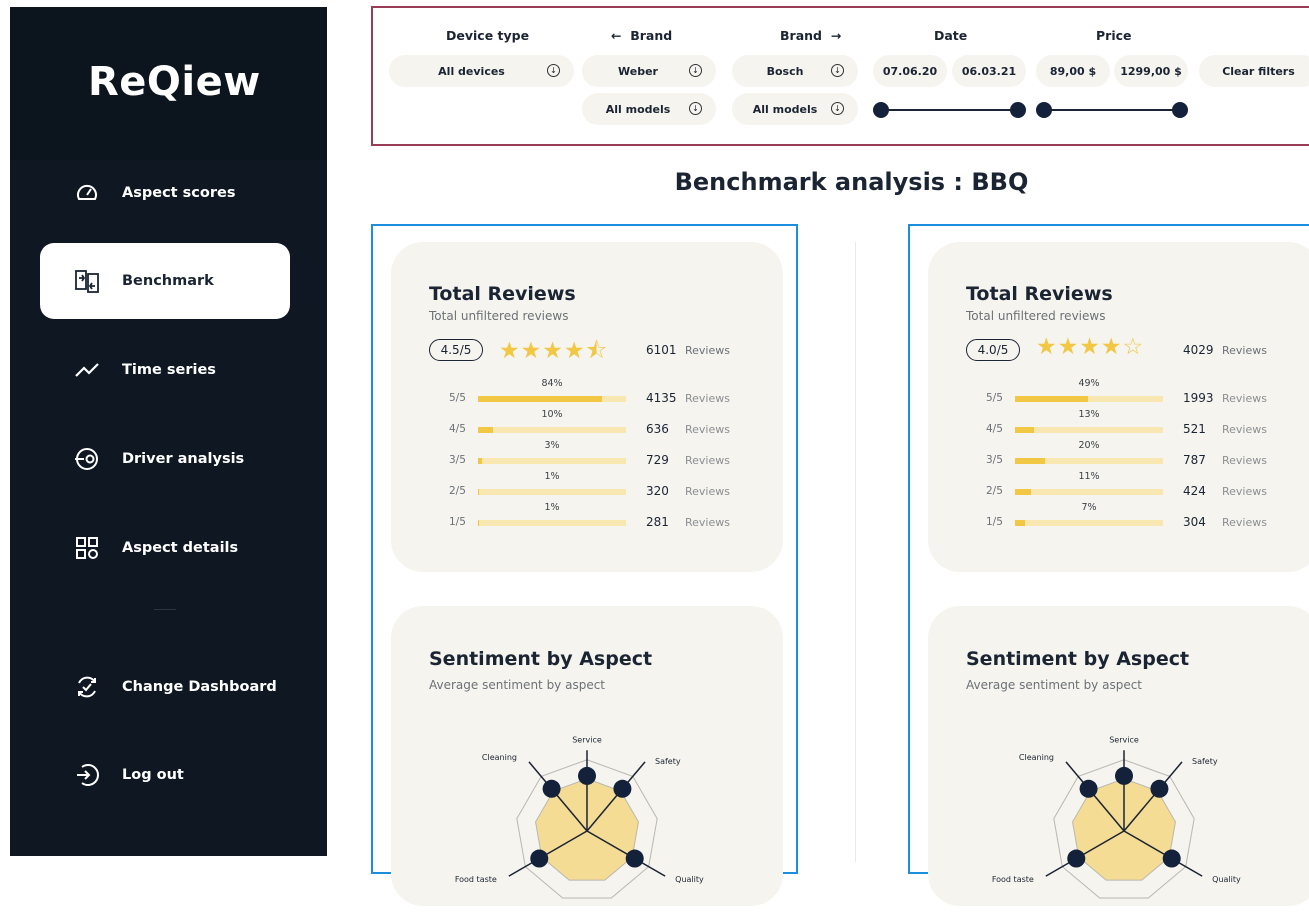 The height and width of the screenshot is (916, 1309). Describe the element at coordinates (587, 488) in the screenshot. I see `rating-row: 2/5 1% 320 Reviews` at that location.